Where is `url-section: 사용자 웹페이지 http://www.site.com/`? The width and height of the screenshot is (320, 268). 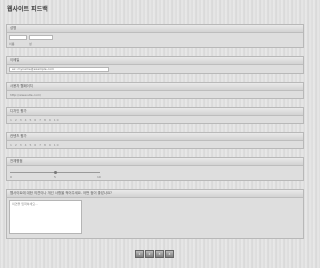
url-section: 사용자 웹페이지 http://www.site.com/ is located at coordinates (155, 90).